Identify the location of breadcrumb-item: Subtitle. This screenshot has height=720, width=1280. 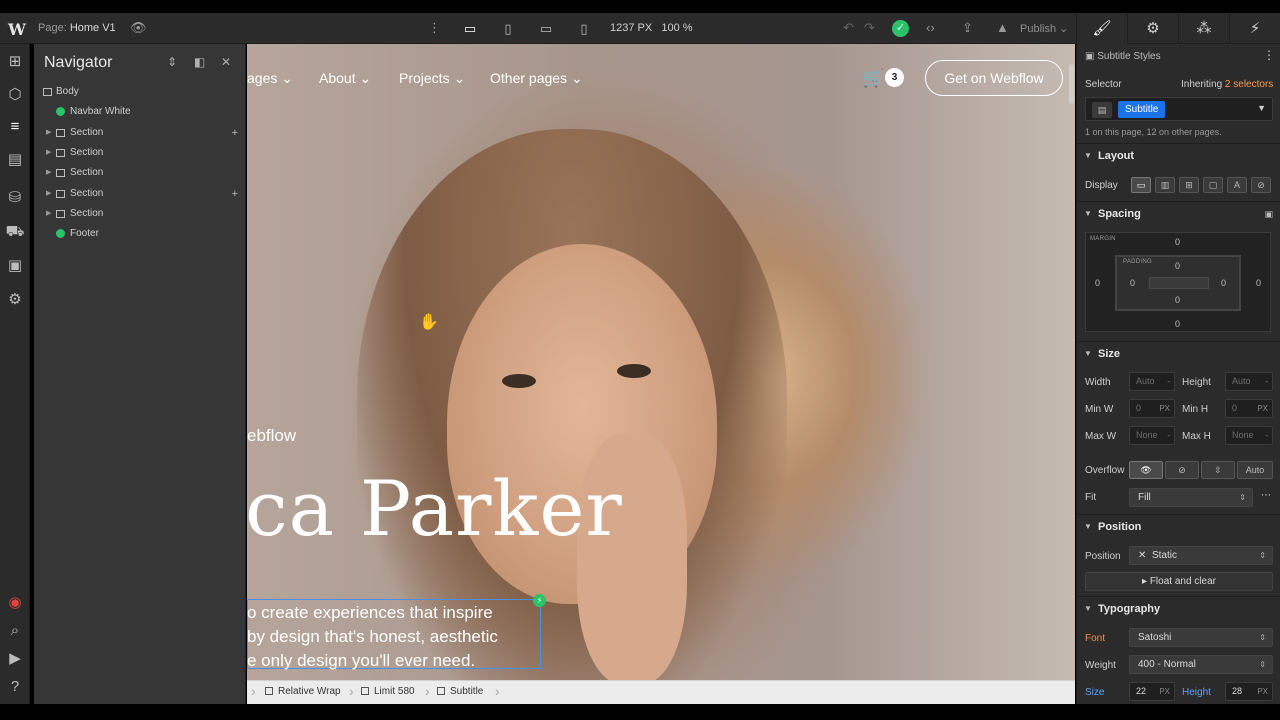
(460, 691).